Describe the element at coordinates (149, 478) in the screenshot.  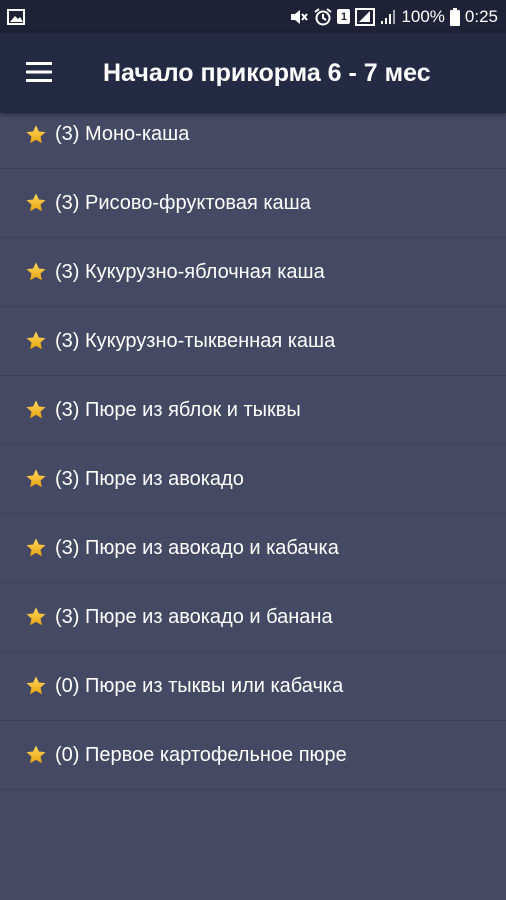
I see `list-item-label: (3) Пюре из авокадо` at that location.